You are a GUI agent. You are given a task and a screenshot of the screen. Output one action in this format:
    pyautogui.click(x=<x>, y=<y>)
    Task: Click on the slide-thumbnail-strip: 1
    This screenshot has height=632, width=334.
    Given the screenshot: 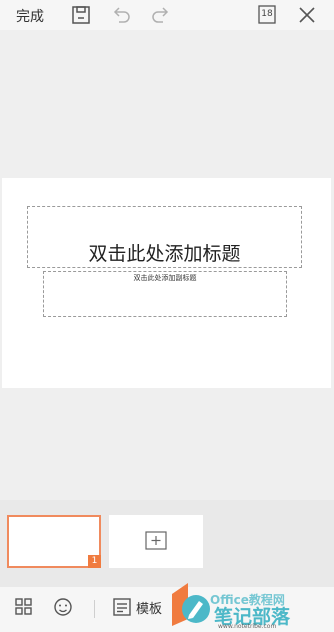 What is the action you would take?
    pyautogui.click(x=167, y=543)
    